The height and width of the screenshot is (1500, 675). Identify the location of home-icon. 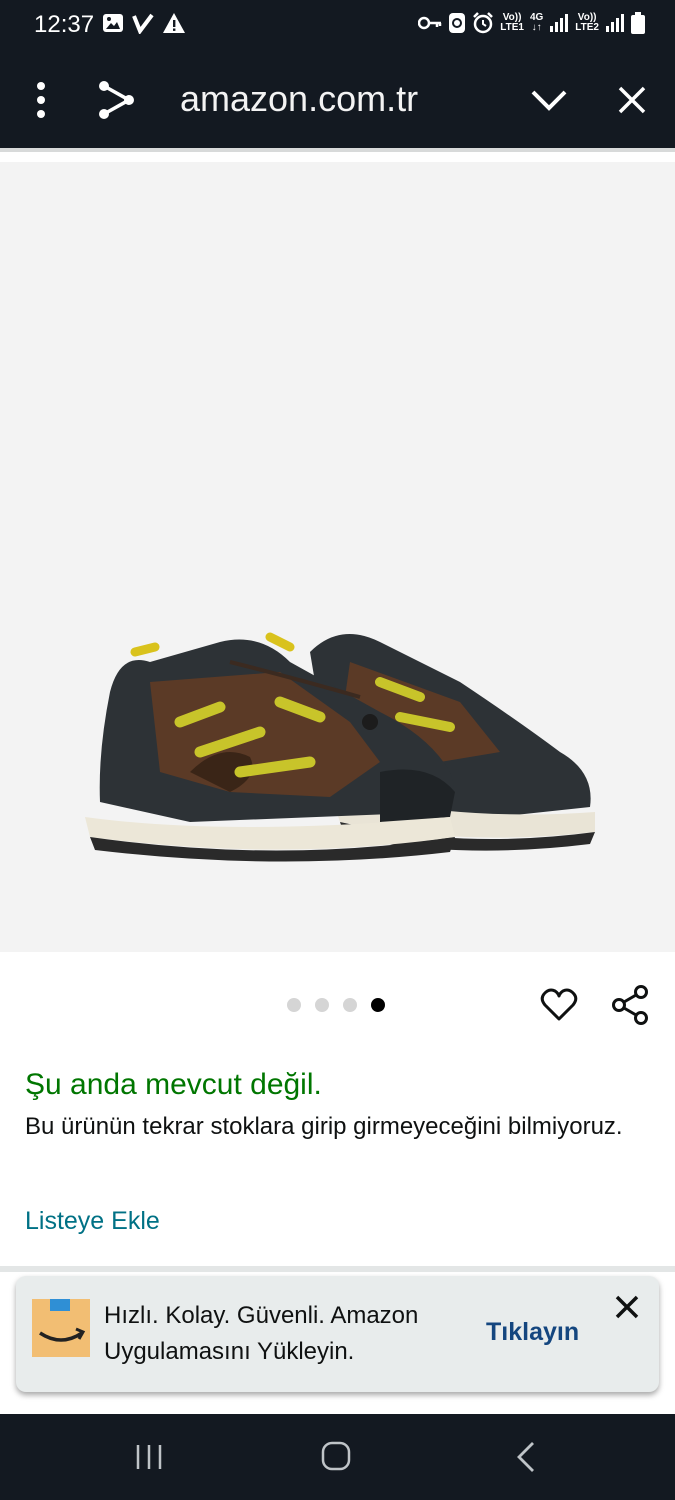
(336, 1456).